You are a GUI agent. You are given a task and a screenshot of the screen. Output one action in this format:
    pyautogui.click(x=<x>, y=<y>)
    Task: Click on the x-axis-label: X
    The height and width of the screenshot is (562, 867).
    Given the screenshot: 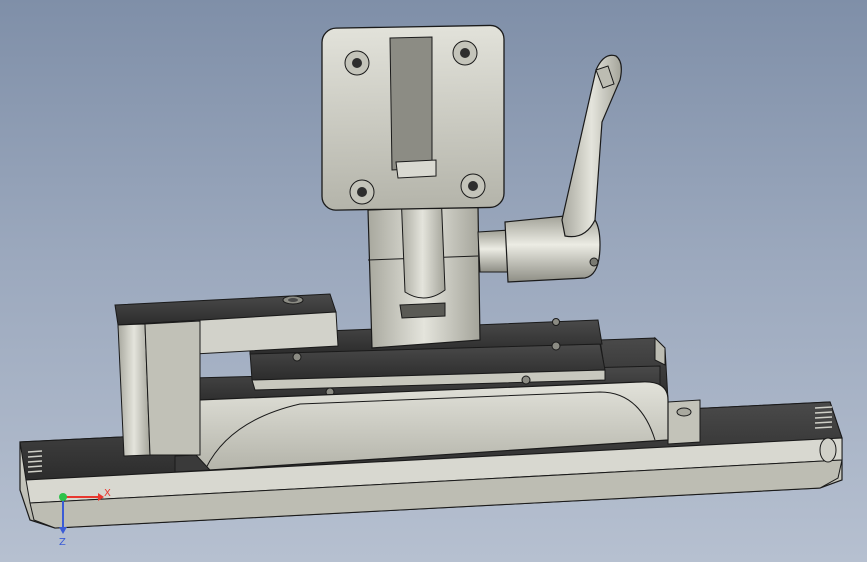 What is the action you would take?
    pyautogui.click(x=107, y=493)
    